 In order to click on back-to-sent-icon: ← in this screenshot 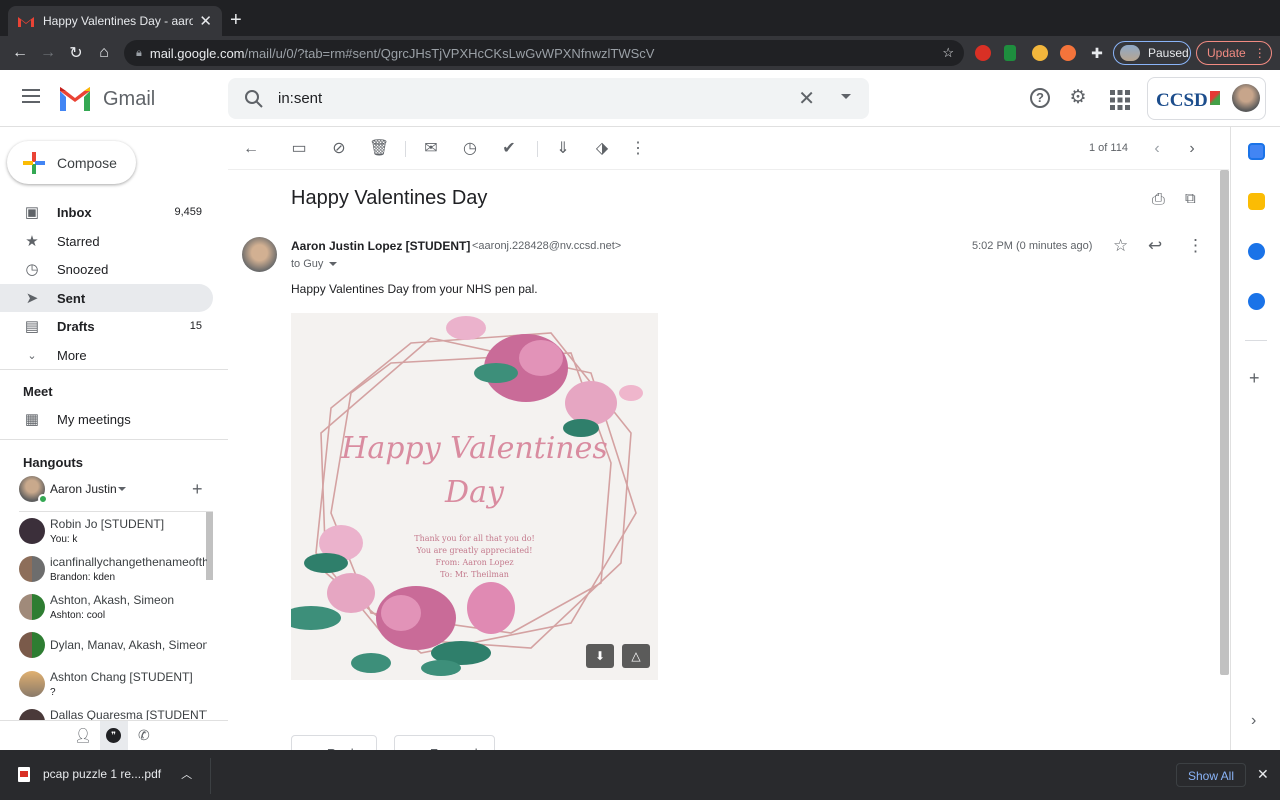, I will do `click(251, 149)`.